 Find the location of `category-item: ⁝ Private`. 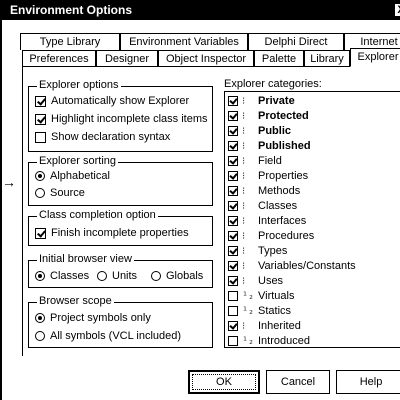

category-item: ⁝ Private is located at coordinates (261, 101).